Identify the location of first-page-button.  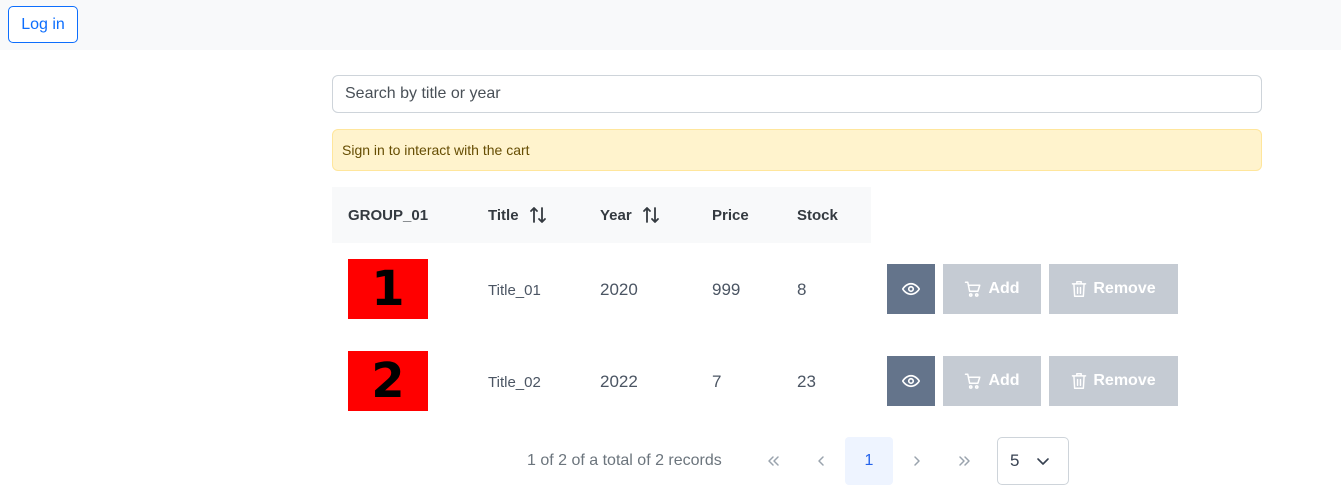
(773, 461).